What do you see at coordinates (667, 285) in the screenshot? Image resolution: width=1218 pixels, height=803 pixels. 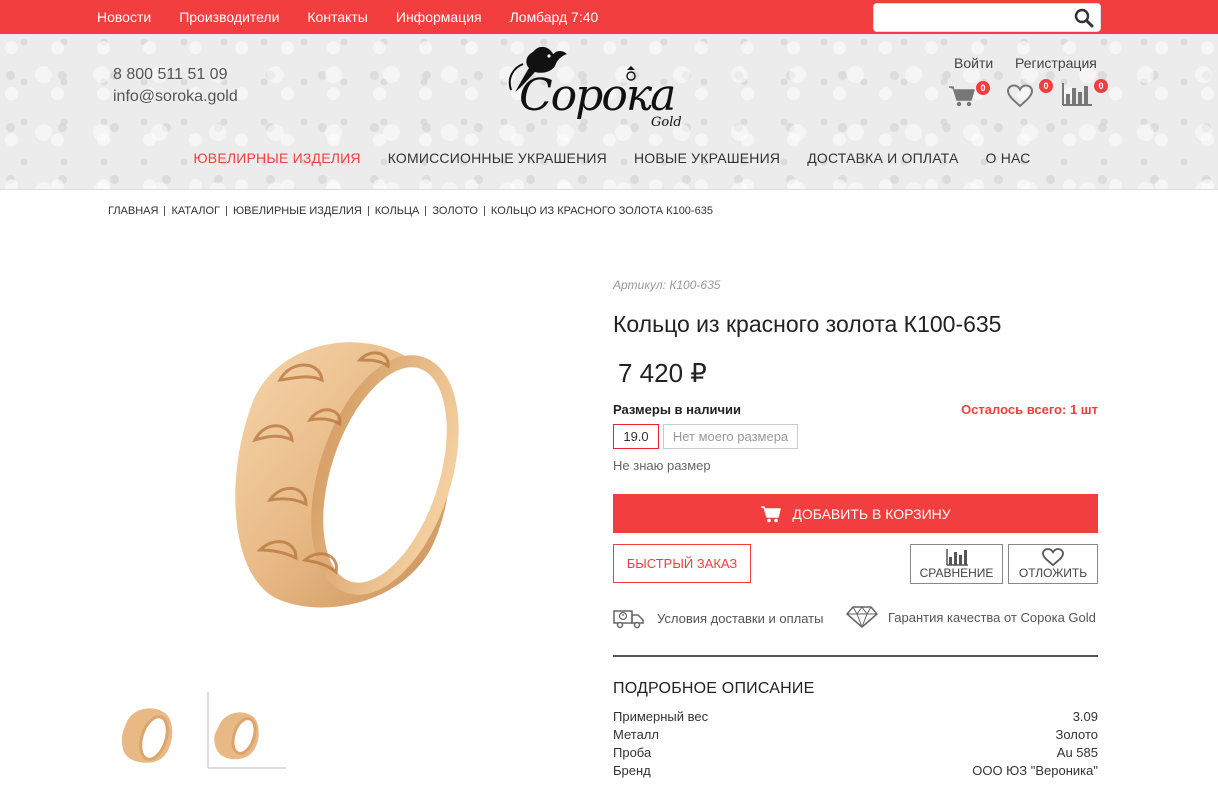 I see `article-number: Артикул: К100-635` at bounding box center [667, 285].